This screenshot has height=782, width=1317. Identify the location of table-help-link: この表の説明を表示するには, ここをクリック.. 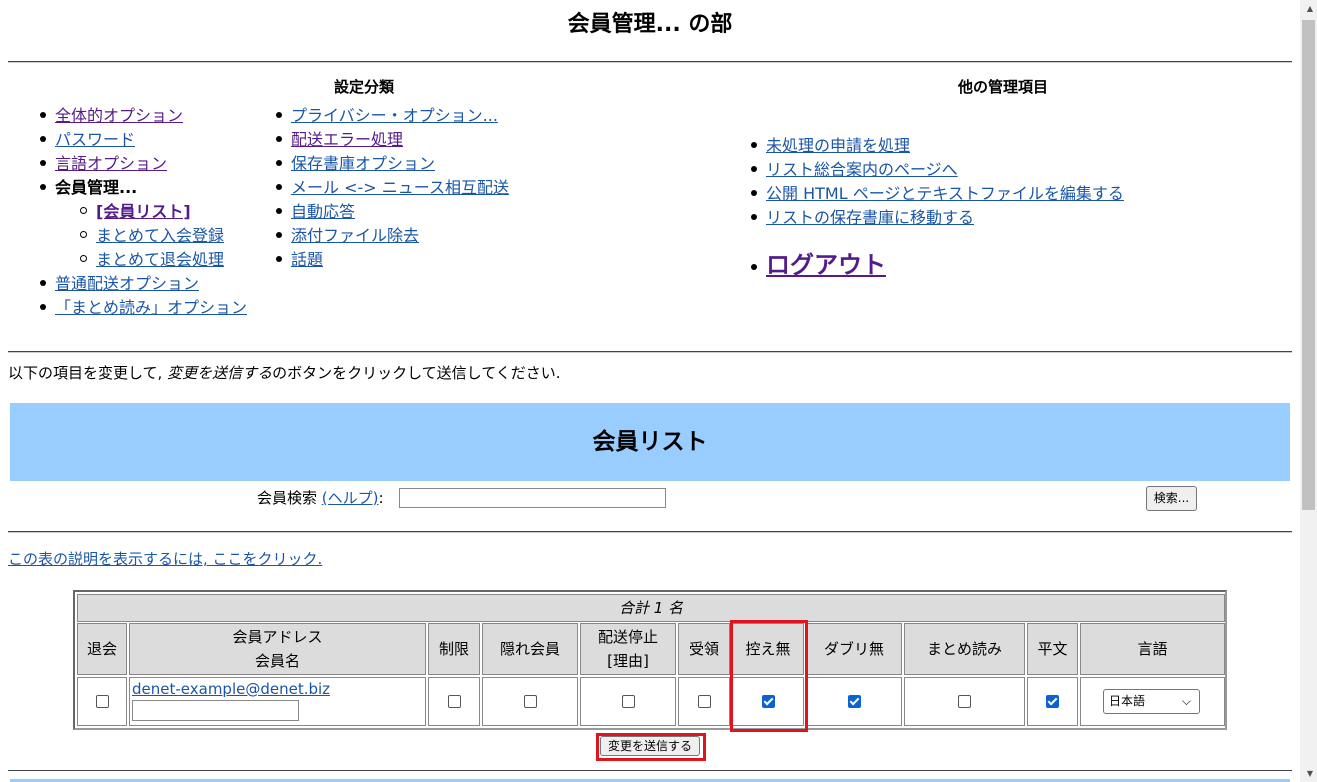
(165, 558).